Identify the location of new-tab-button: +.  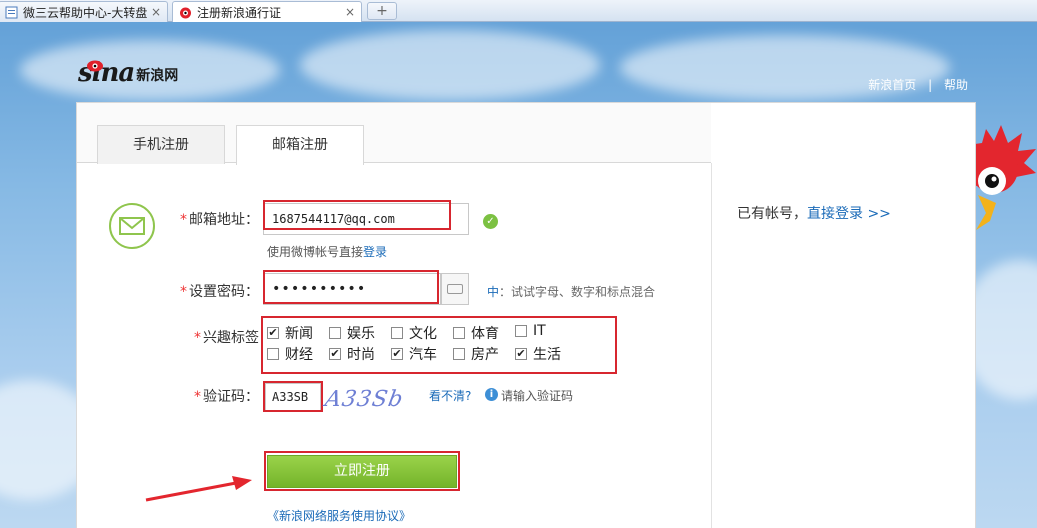
(382, 11).